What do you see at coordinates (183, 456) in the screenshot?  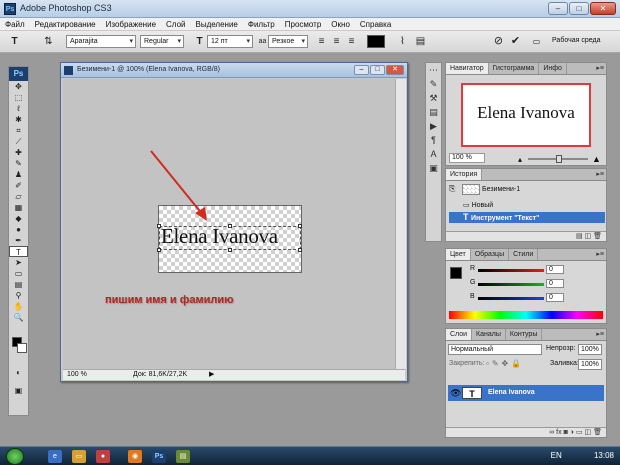 I see `app-taskbar-icon: ▤` at bounding box center [183, 456].